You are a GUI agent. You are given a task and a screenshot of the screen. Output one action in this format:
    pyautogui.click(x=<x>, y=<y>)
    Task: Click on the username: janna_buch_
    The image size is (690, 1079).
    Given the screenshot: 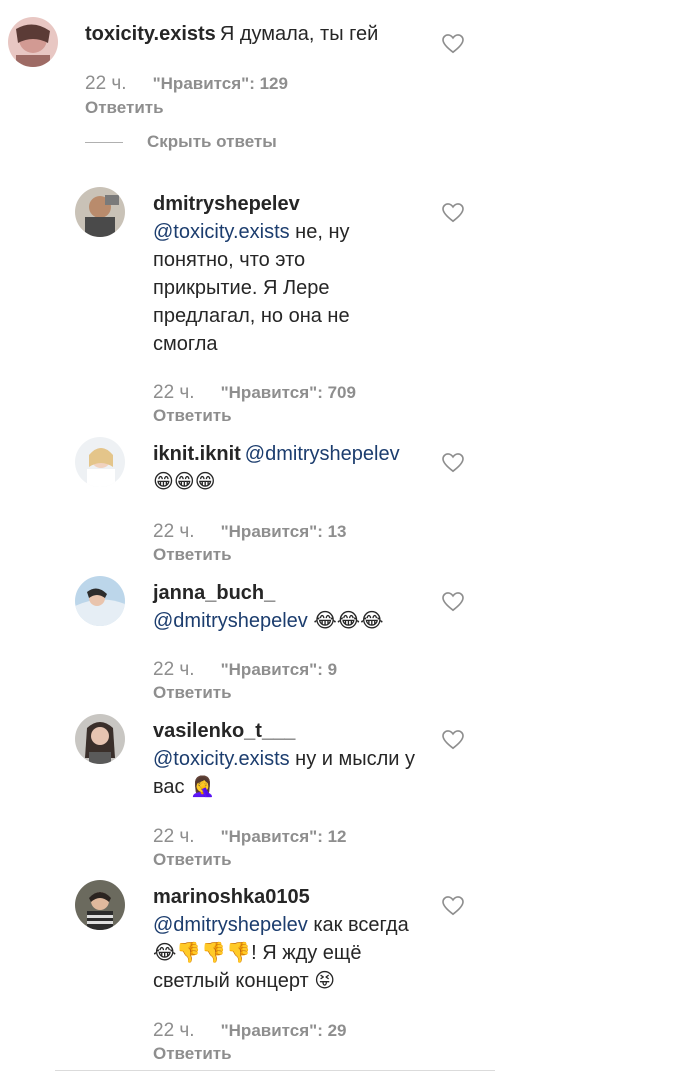 What is the action you would take?
    pyautogui.click(x=291, y=593)
    